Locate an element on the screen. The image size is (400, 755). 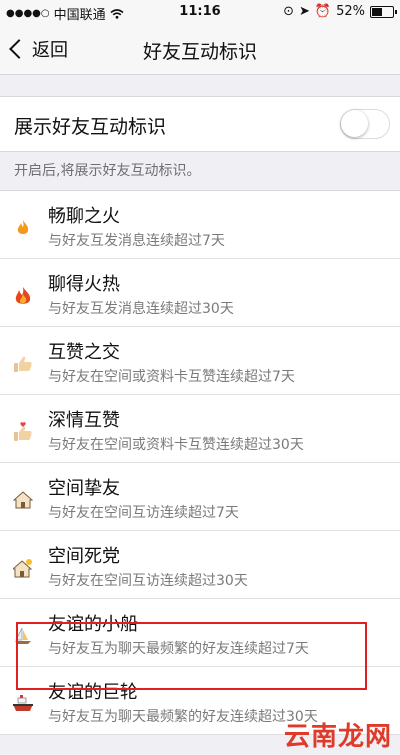
item-desc: 与好友在空间或资料卡互赞连续超过30天 is located at coordinates (176, 445).